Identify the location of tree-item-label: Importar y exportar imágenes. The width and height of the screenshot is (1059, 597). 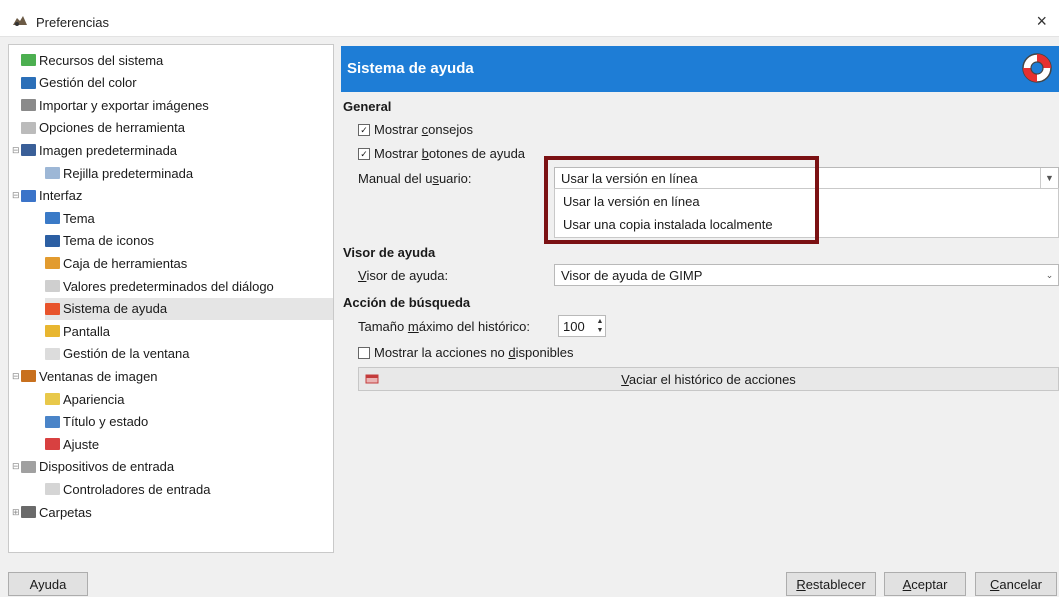
(124, 105).